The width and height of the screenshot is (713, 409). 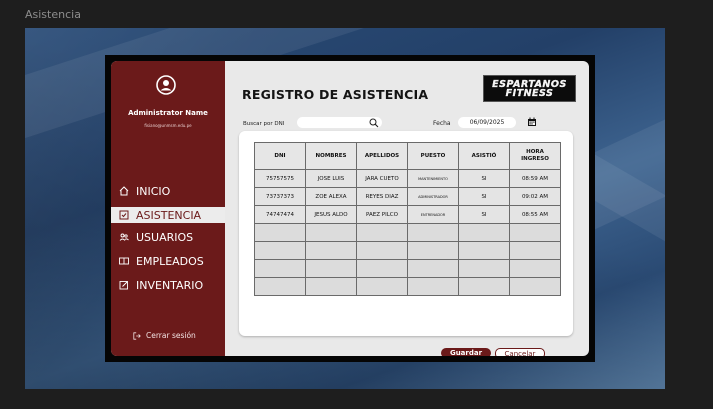 I want to click on table-cell: ENTRENADOR, so click(x=433, y=214).